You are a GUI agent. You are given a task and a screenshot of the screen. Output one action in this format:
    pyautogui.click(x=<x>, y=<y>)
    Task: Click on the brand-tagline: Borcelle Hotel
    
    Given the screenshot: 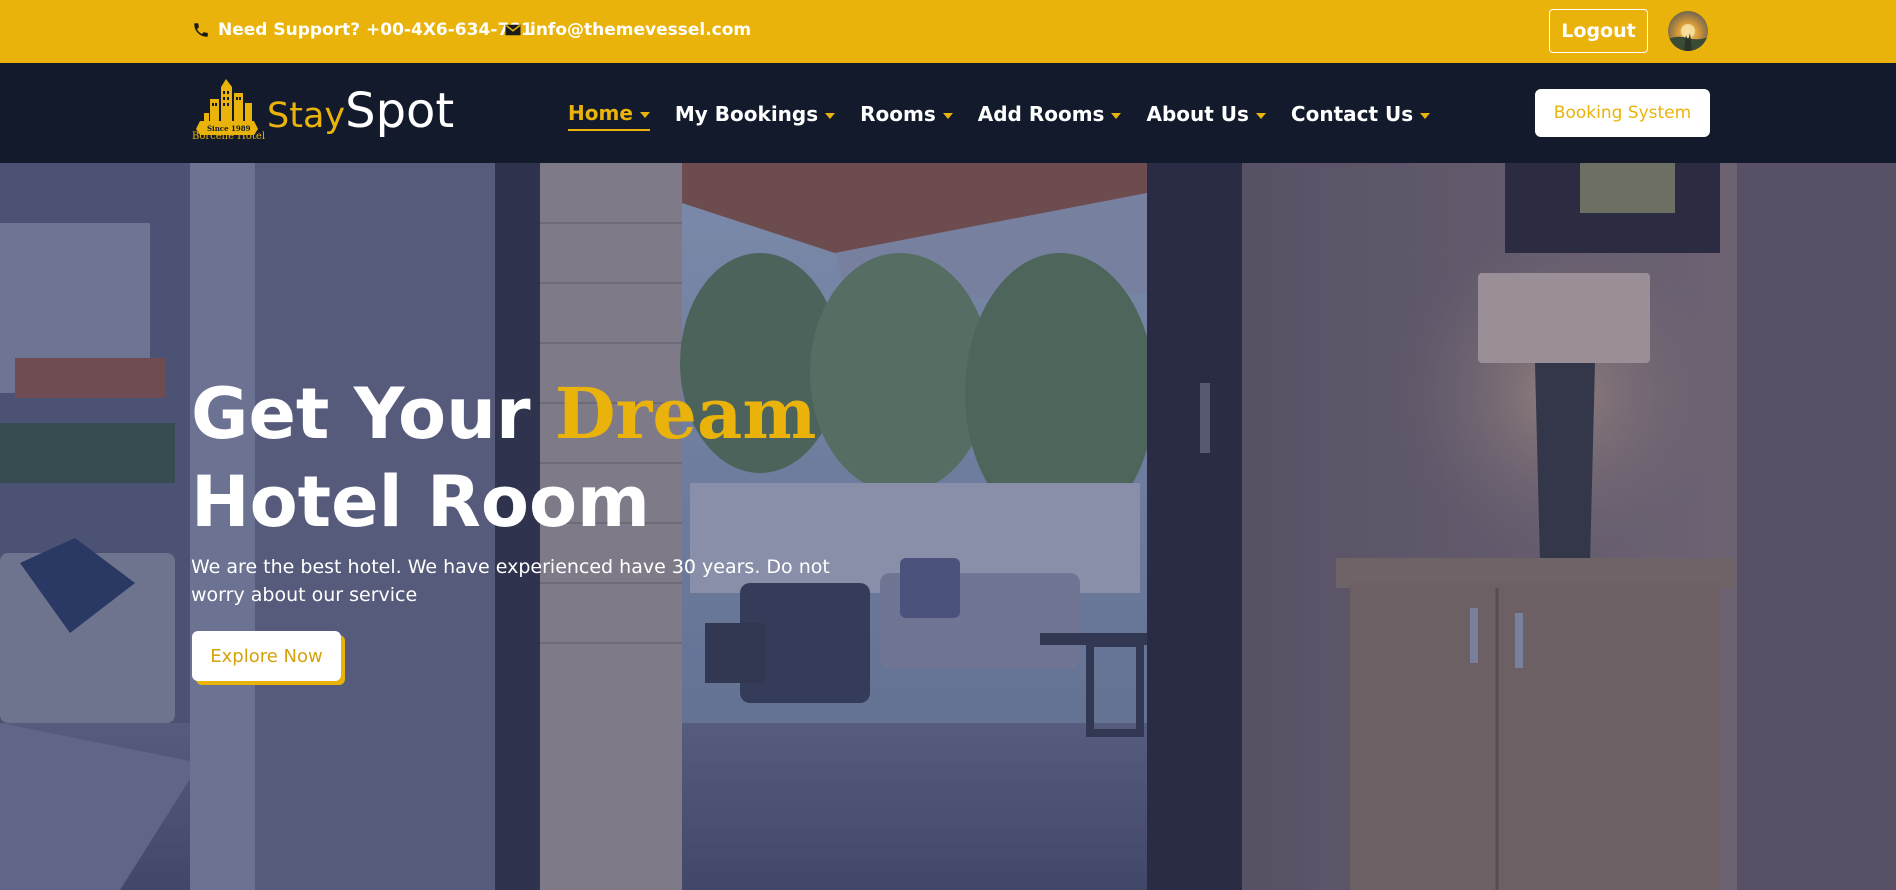 What is the action you would take?
    pyautogui.click(x=229, y=136)
    